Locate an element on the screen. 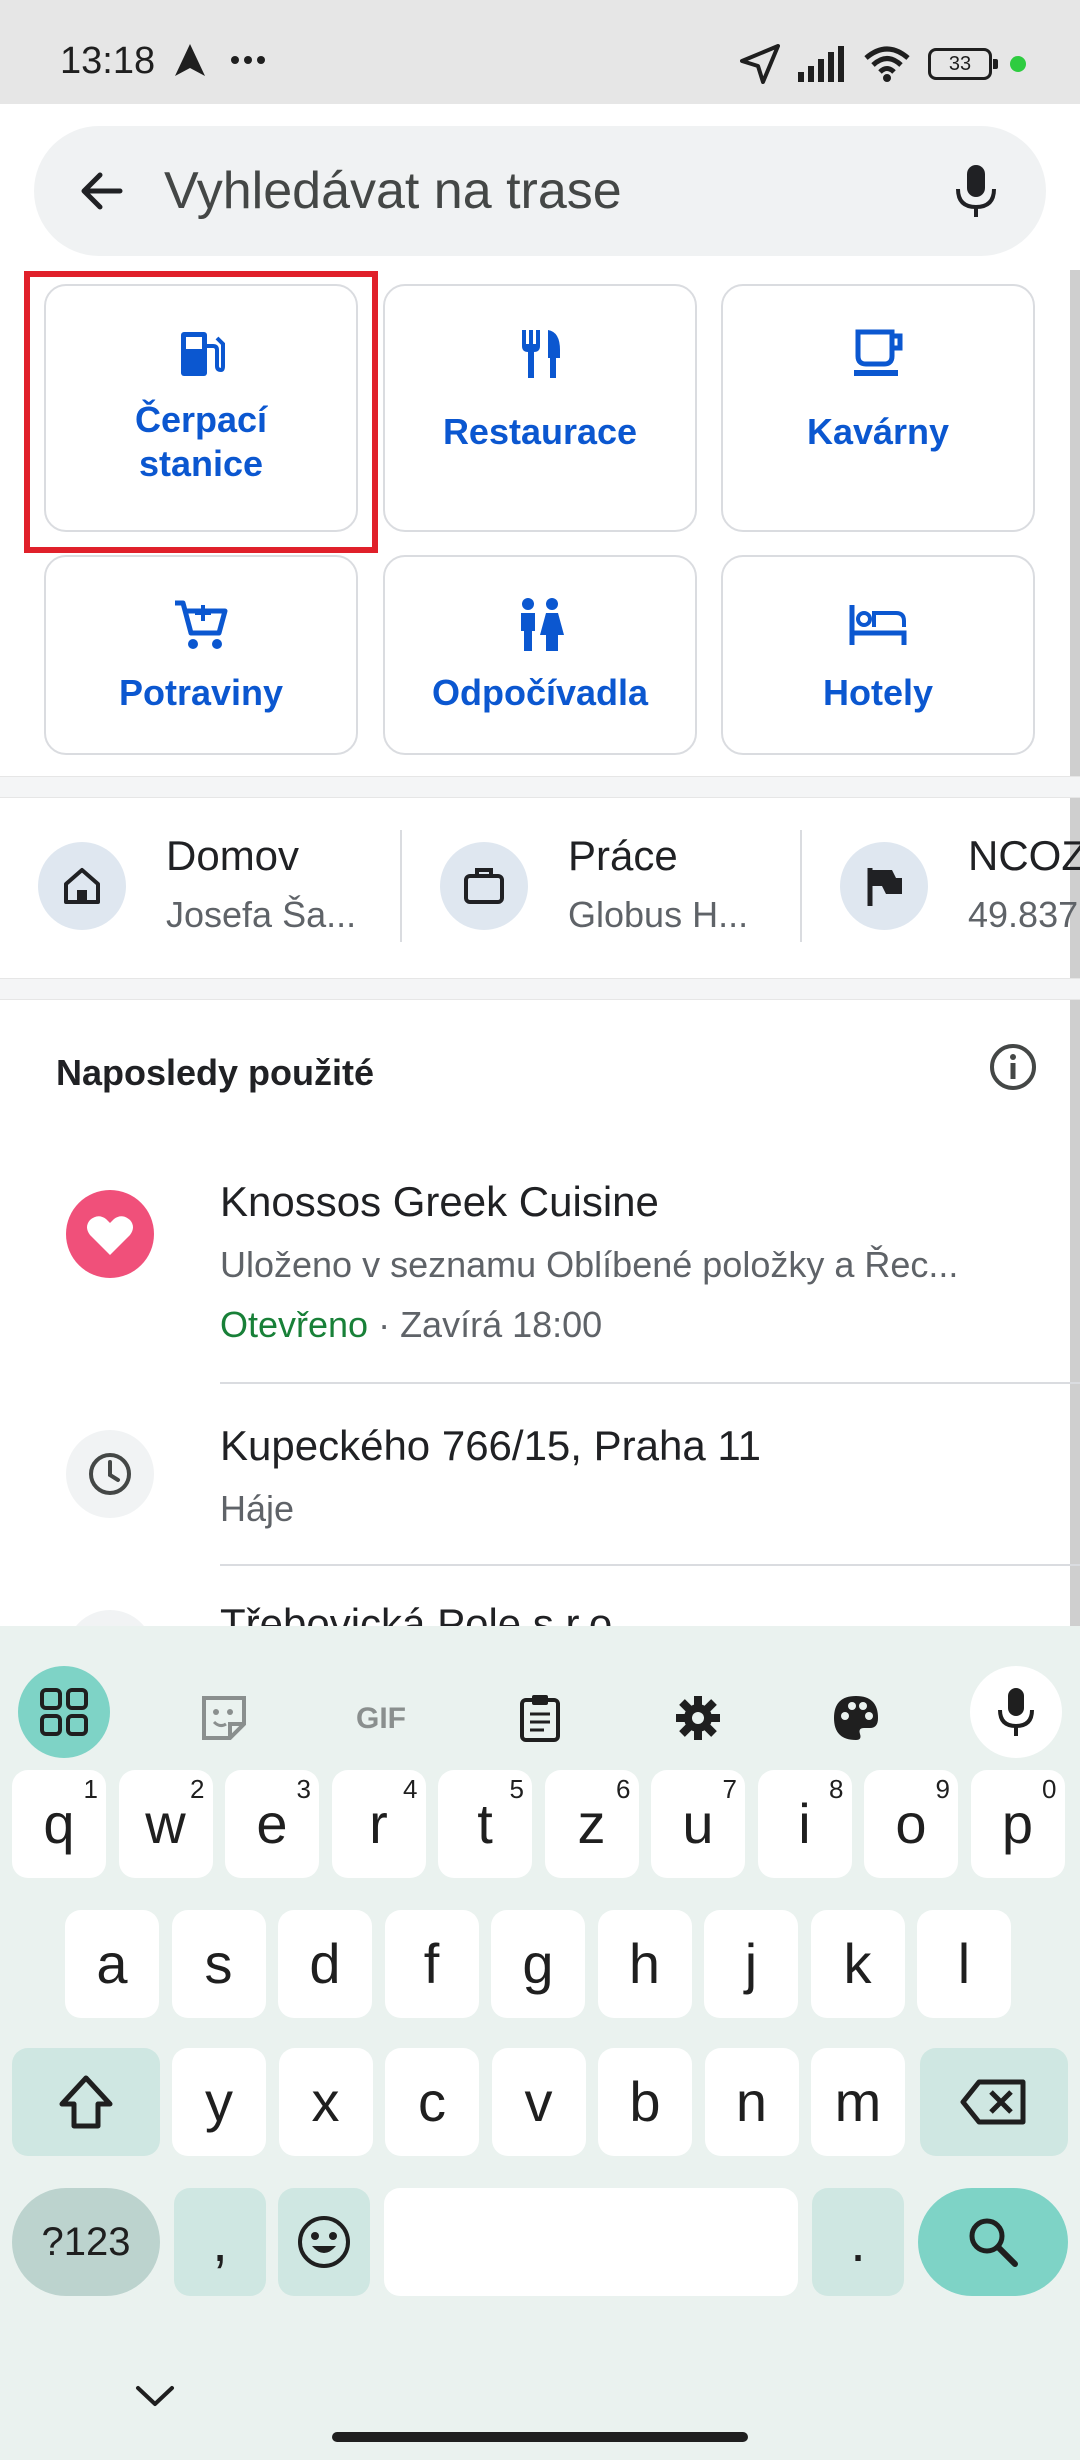  coffee-icon is located at coordinates (878, 352).